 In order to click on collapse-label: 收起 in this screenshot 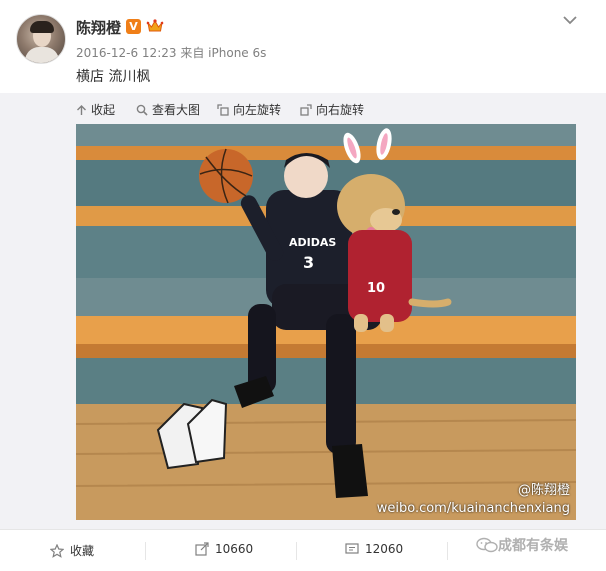, I will do `click(103, 110)`.